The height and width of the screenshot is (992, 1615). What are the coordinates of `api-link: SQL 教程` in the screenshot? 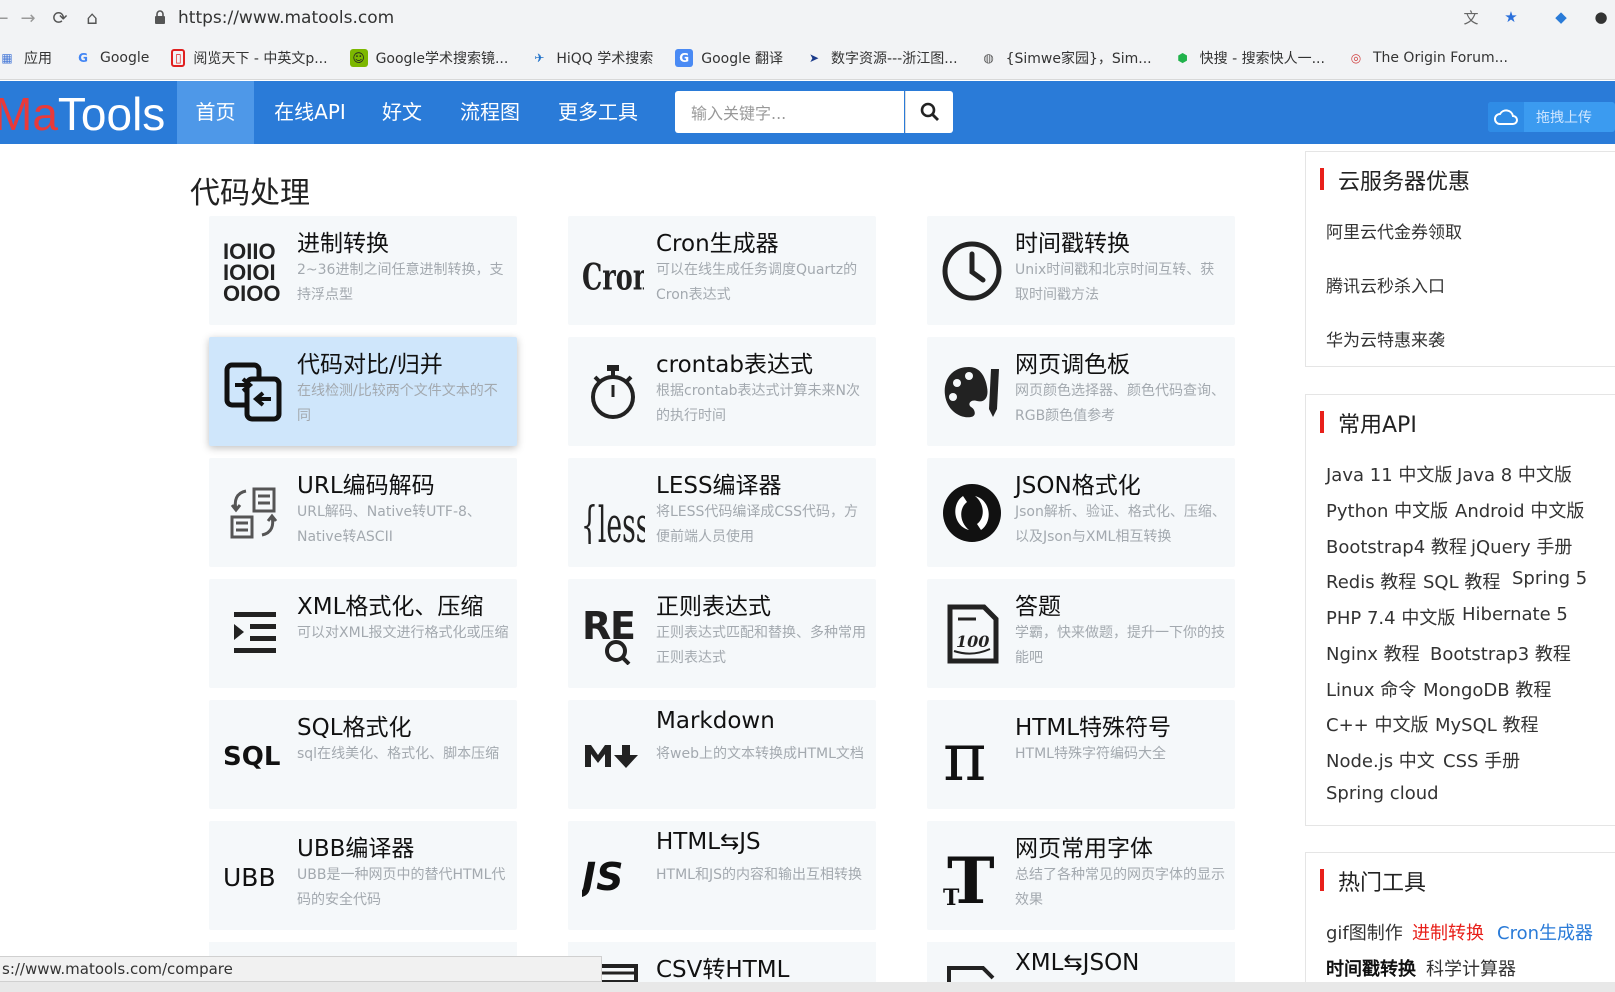 It's located at (1461, 581).